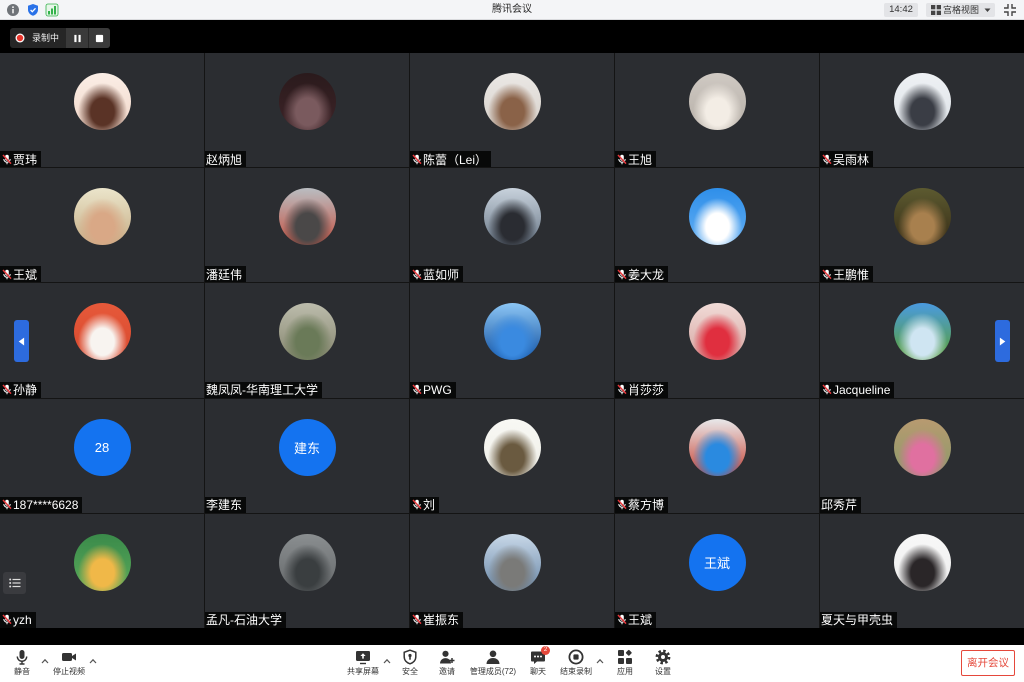 Image resolution: width=1024 pixels, height=682 pixels. I want to click on invite-button: 邀请, so click(447, 663).